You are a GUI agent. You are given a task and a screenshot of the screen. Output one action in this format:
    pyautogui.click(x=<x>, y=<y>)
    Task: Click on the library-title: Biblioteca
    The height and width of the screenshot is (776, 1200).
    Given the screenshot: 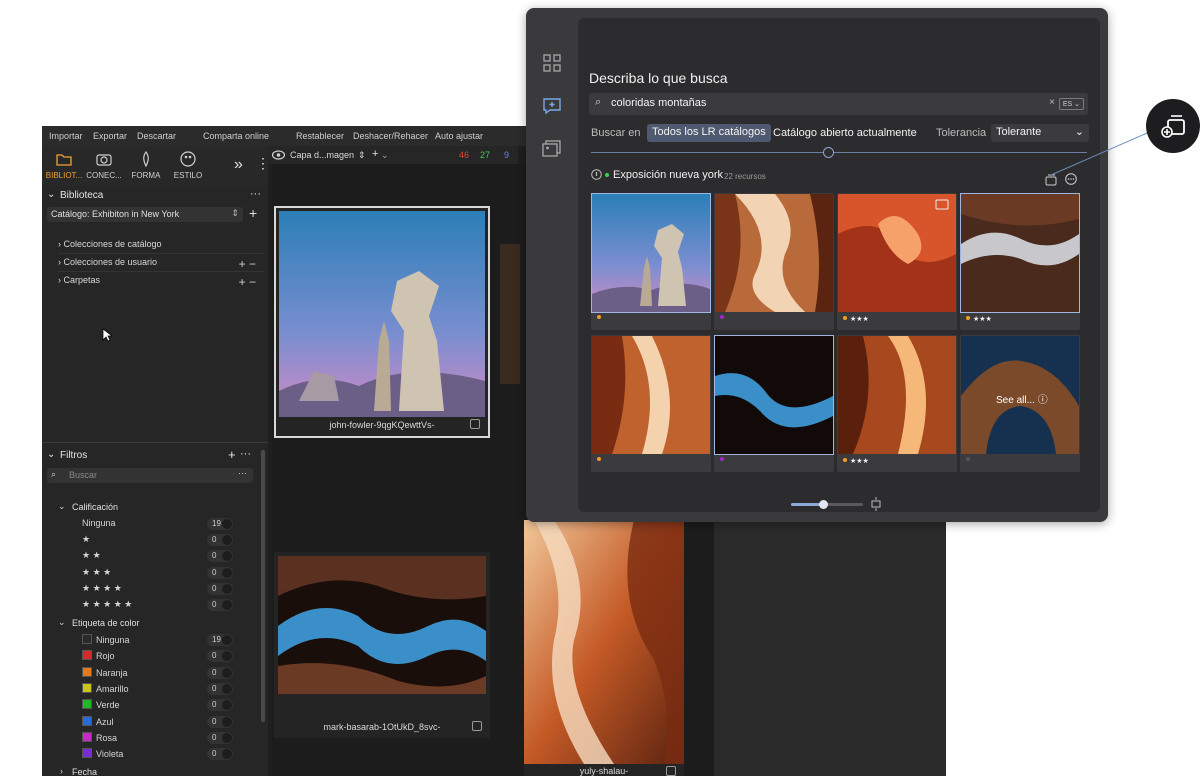 What is the action you would take?
    pyautogui.click(x=82, y=195)
    